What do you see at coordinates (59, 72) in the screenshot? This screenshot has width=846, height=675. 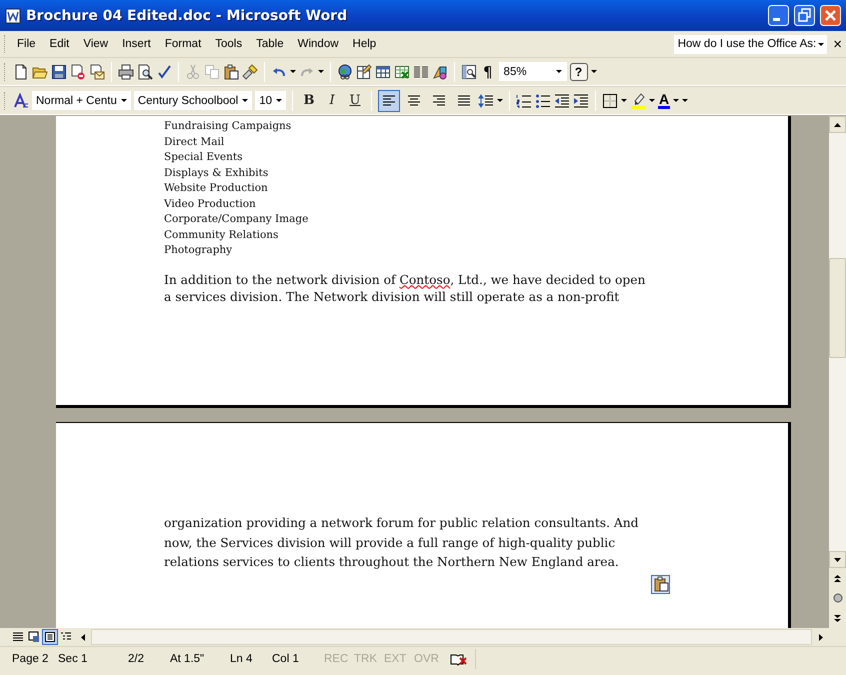 I see `save-icon` at bounding box center [59, 72].